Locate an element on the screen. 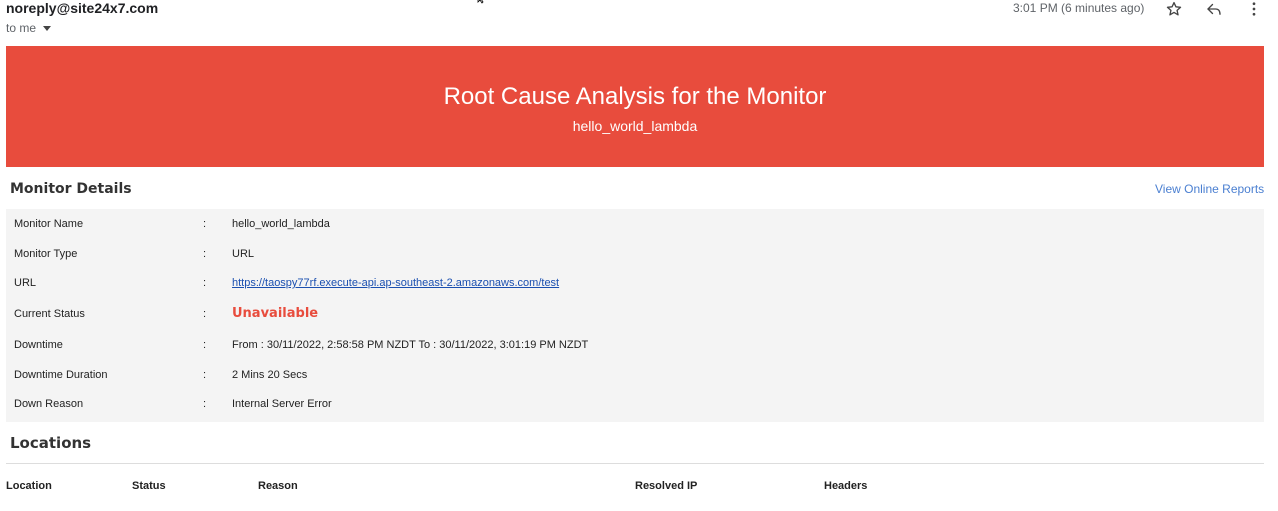 The width and height of the screenshot is (1278, 511). column-header-headers: Headers is located at coordinates (846, 486).